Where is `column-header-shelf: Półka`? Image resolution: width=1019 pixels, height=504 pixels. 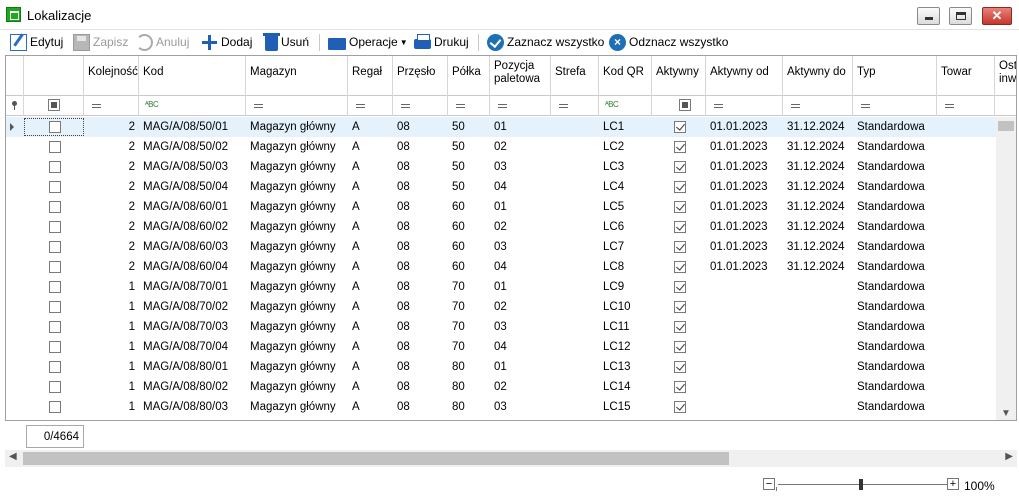
column-header-shelf: Półka is located at coordinates (469, 76).